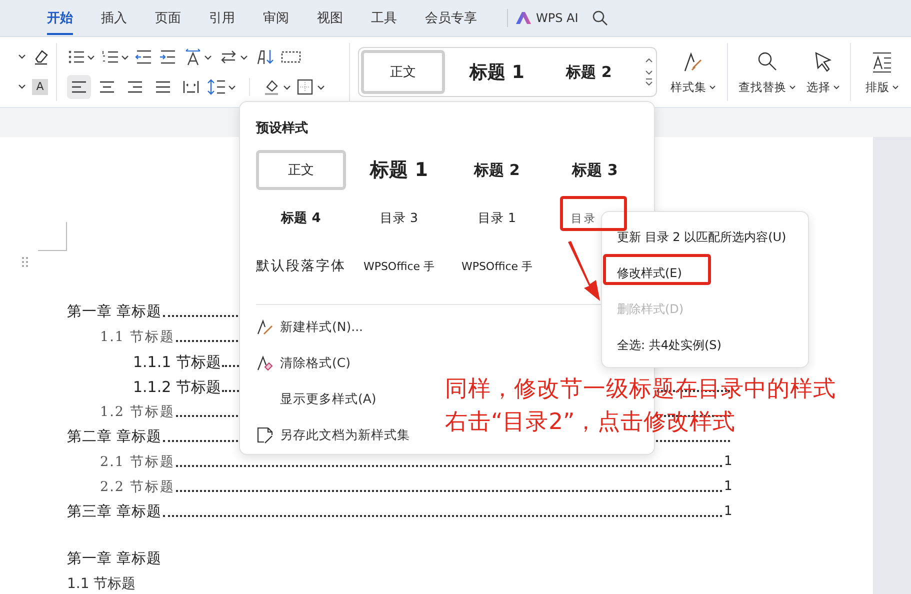 This screenshot has height=594, width=911. What do you see at coordinates (114, 559) in the screenshot?
I see `heading-text: 第一章 章标题` at bounding box center [114, 559].